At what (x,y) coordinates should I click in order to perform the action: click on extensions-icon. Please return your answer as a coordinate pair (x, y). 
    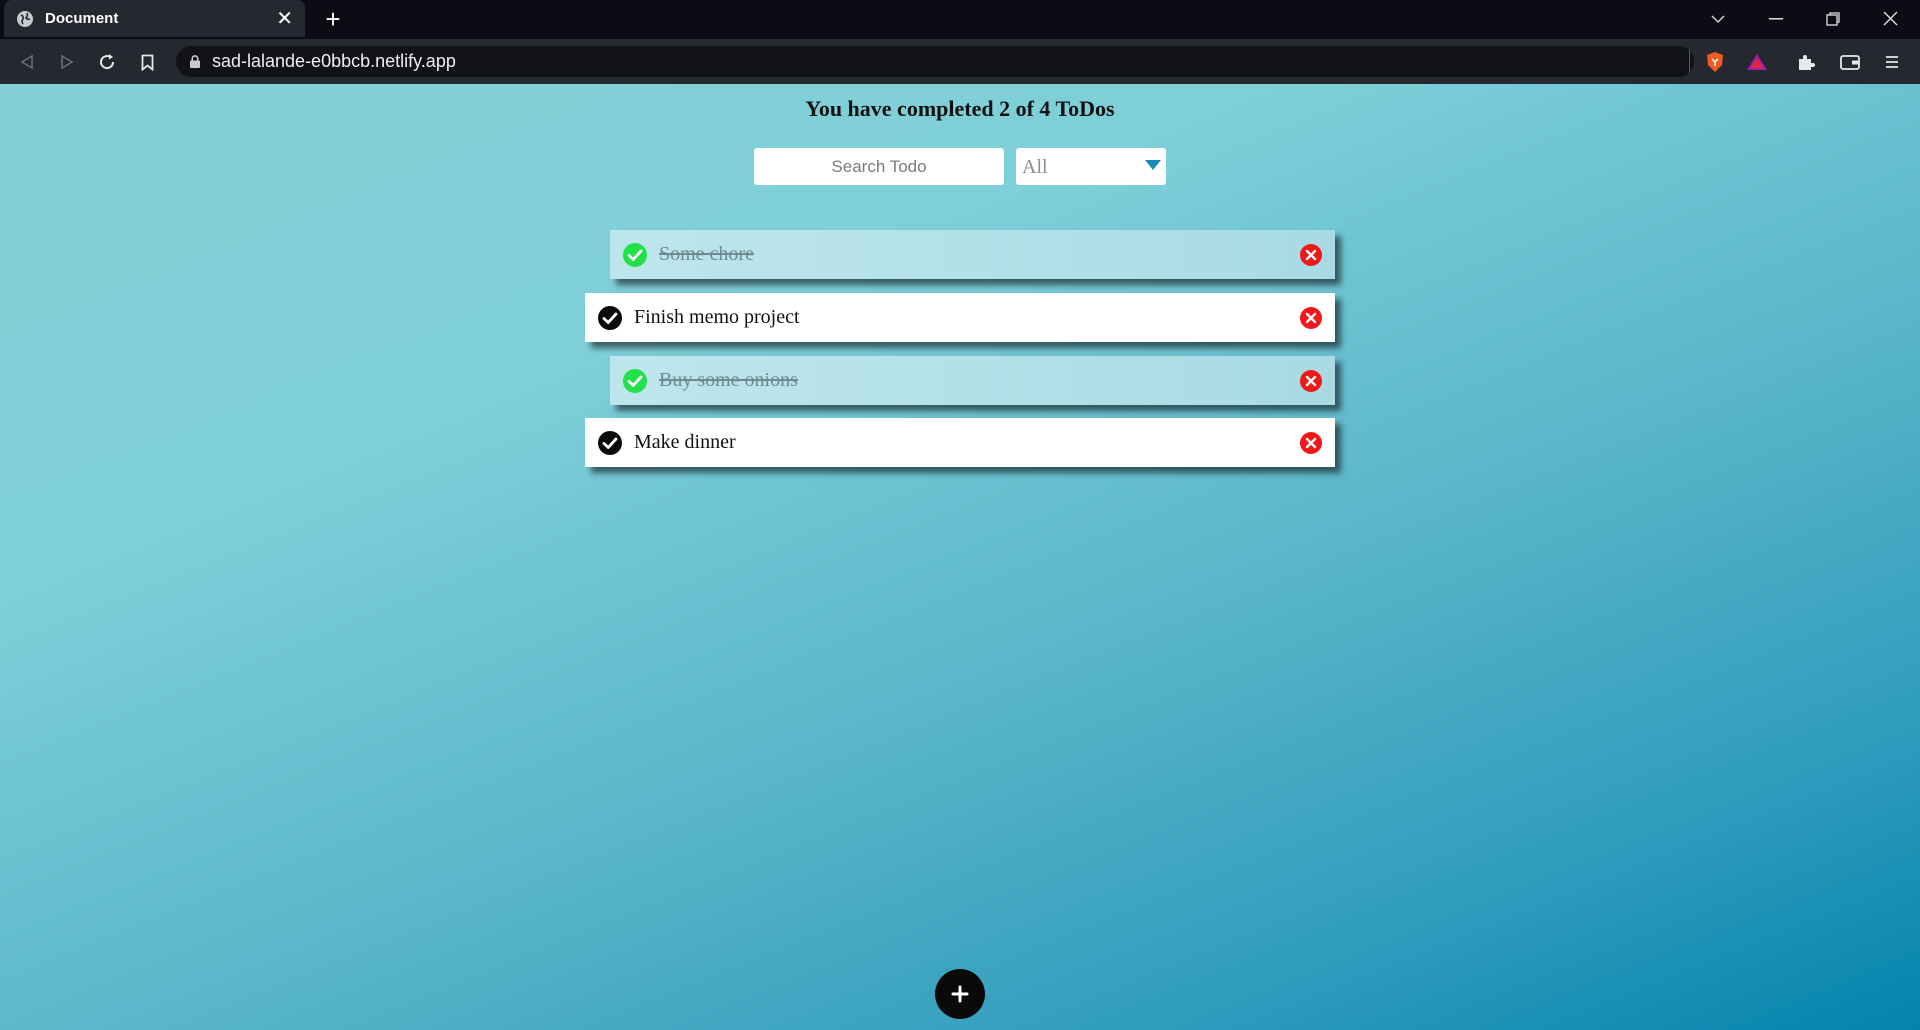
    Looking at the image, I should click on (1806, 62).